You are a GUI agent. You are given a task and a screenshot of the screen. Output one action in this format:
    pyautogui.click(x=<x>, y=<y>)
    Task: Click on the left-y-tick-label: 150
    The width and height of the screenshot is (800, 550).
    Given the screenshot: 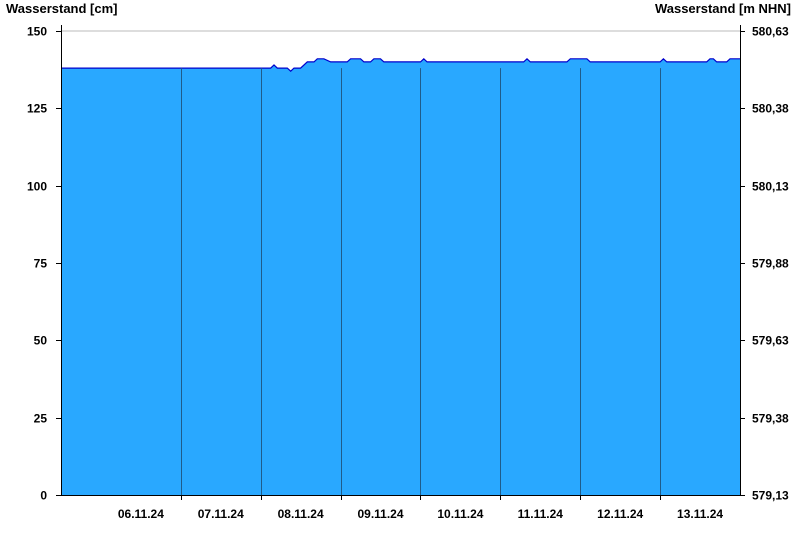 What is the action you would take?
    pyautogui.click(x=37, y=32)
    